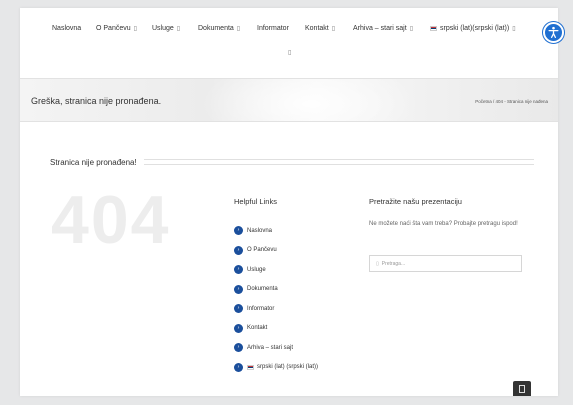  I want to click on helpful-link-arhiva: › Arhiva – stari sajt, so click(276, 348).